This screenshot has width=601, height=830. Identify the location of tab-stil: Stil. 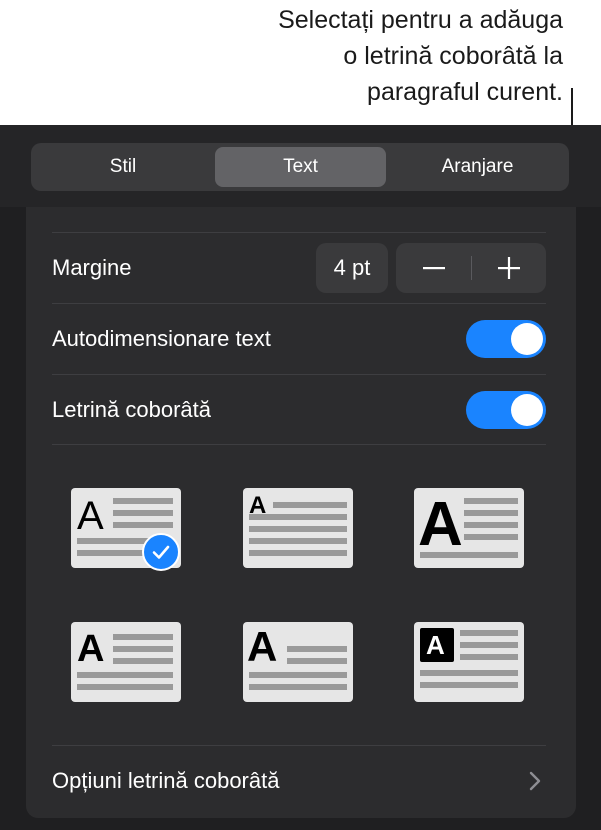
(123, 167).